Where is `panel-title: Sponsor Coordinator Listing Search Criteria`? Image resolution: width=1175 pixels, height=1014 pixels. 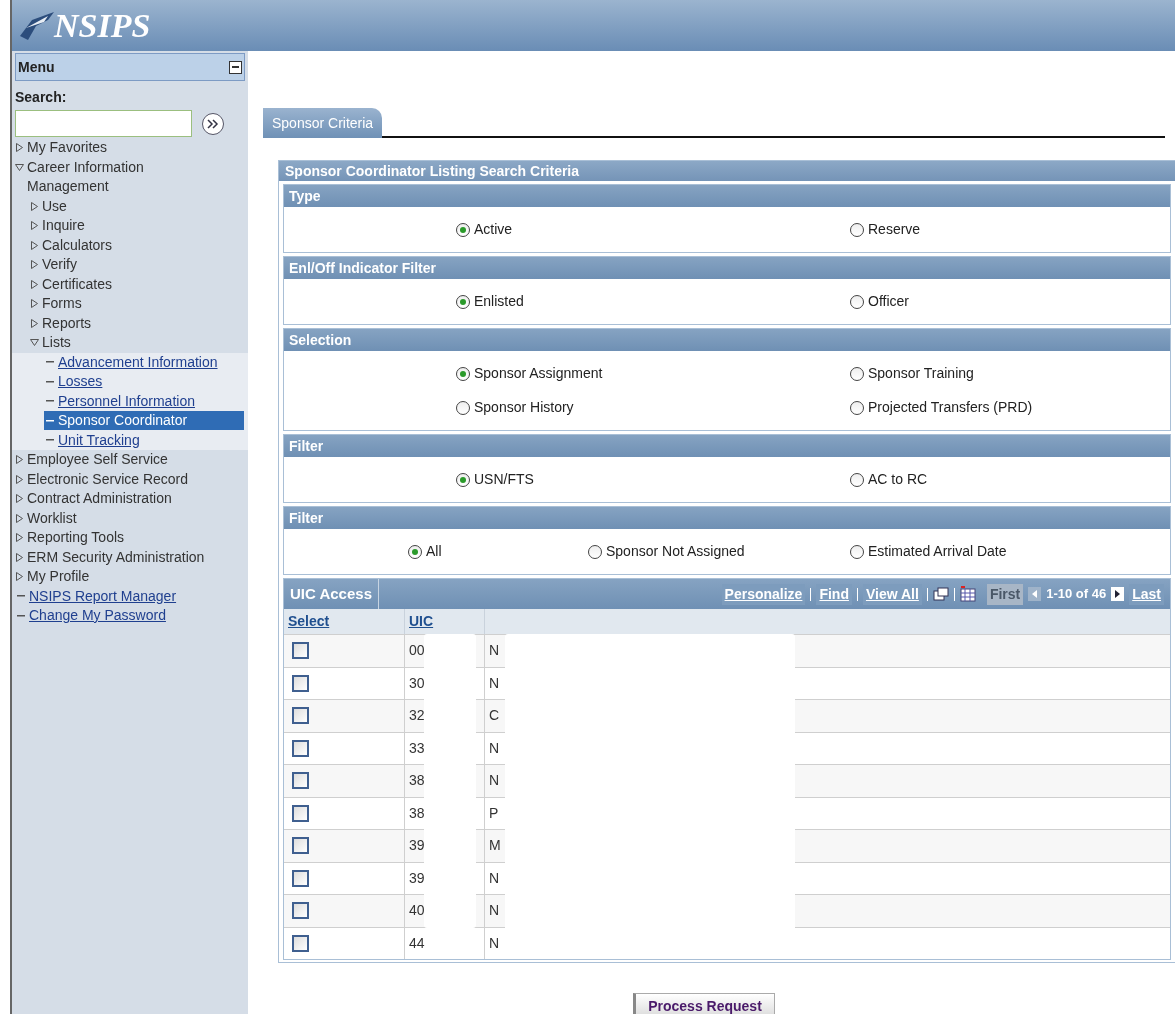 panel-title: Sponsor Coordinator Listing Search Criteria is located at coordinates (727, 171).